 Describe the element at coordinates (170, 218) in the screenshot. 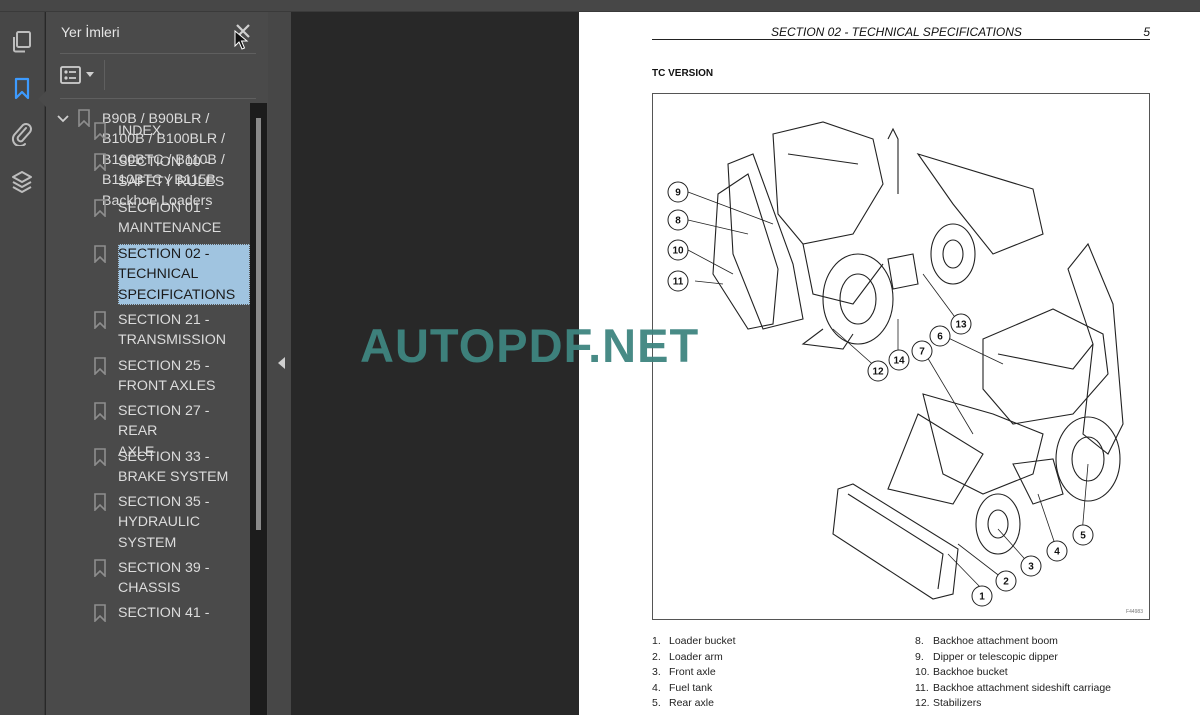

I see `bookmark-label: SECTION 01 - MAINTENANCE` at that location.